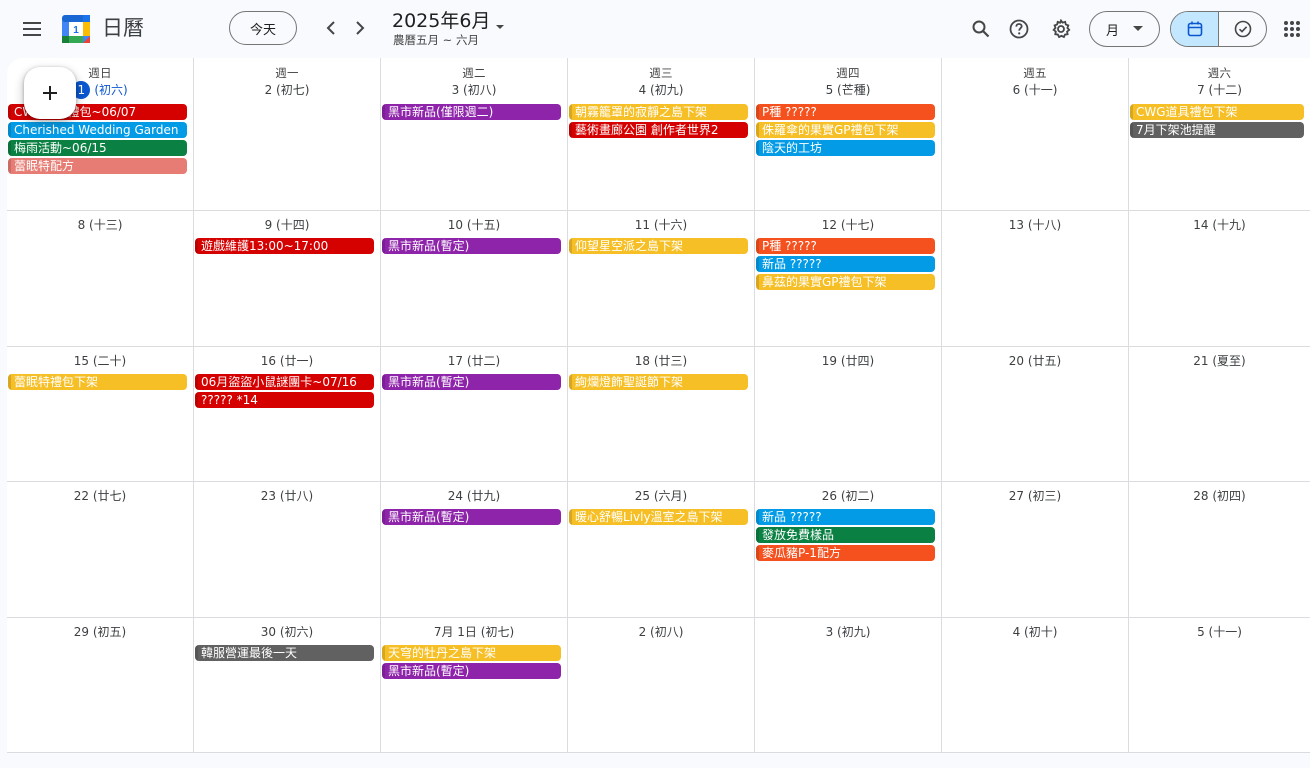  What do you see at coordinates (474, 134) in the screenshot?
I see `day-cell: 週二 3 (初八) 黑市新品(僅限週二)` at bounding box center [474, 134].